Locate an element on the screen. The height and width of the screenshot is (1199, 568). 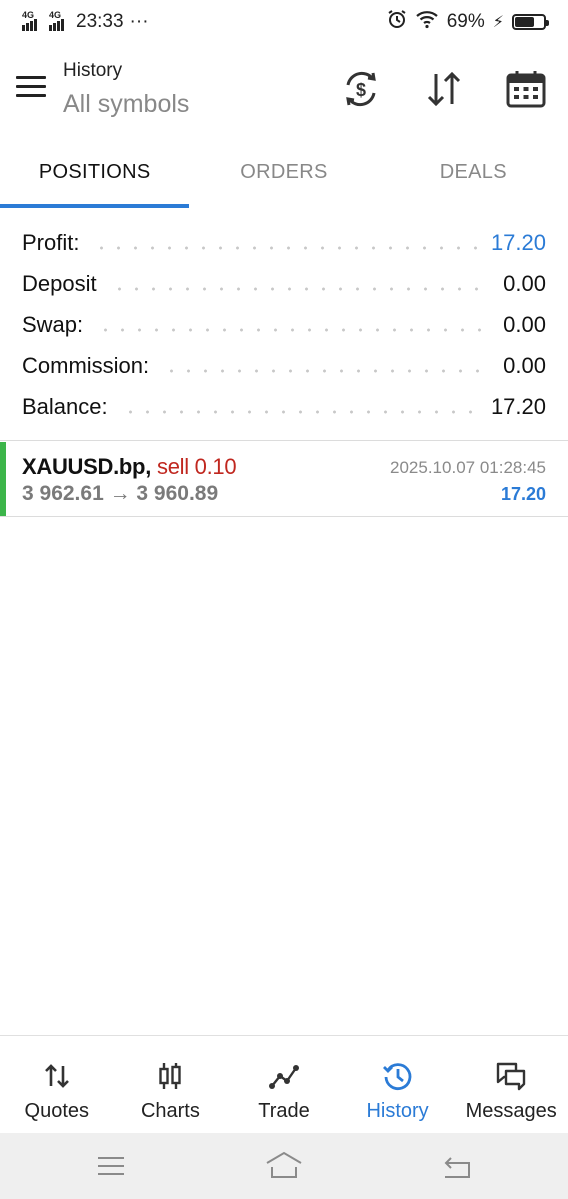
menu-icon is located at coordinates (31, 87).